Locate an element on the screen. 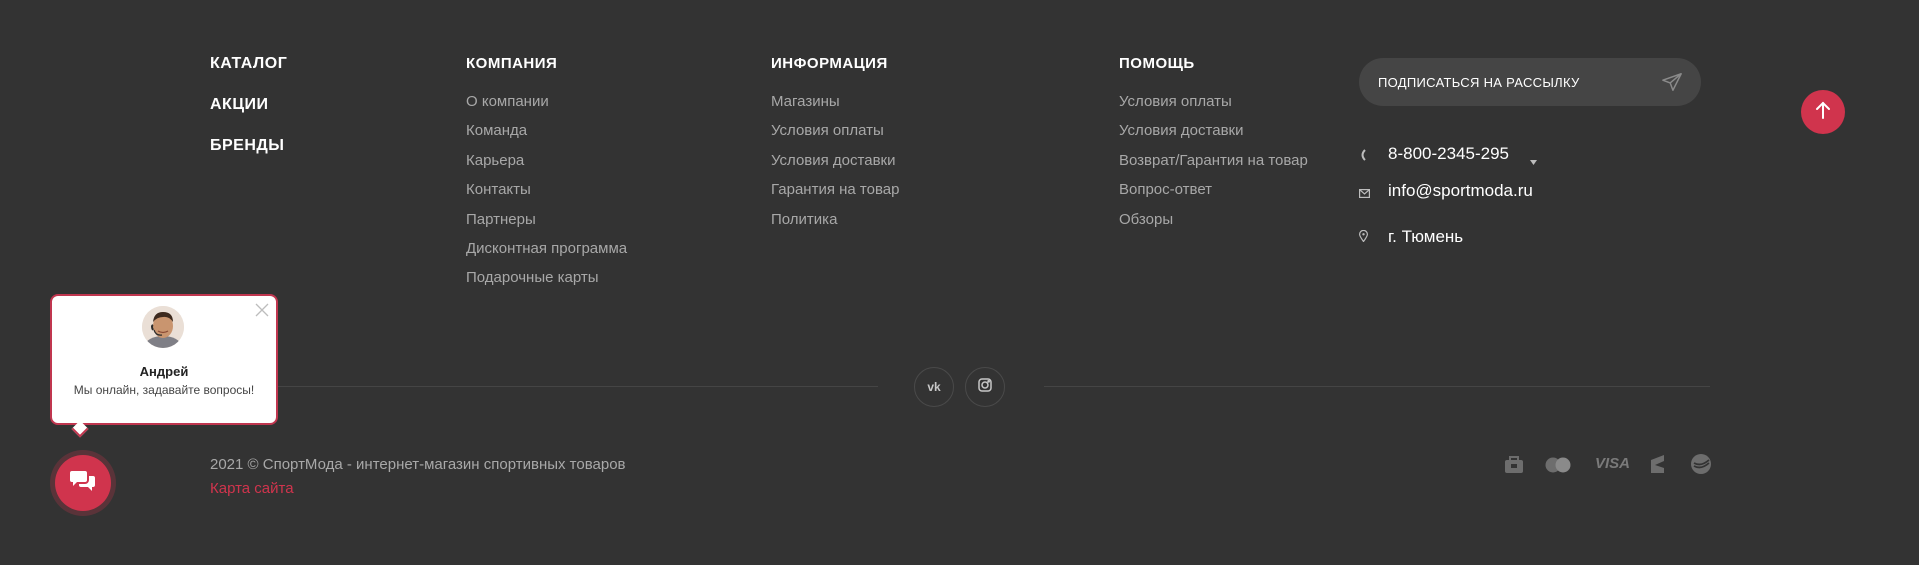 The width and height of the screenshot is (1919, 565). catalog-link: КАТАЛОГ is located at coordinates (248, 64).